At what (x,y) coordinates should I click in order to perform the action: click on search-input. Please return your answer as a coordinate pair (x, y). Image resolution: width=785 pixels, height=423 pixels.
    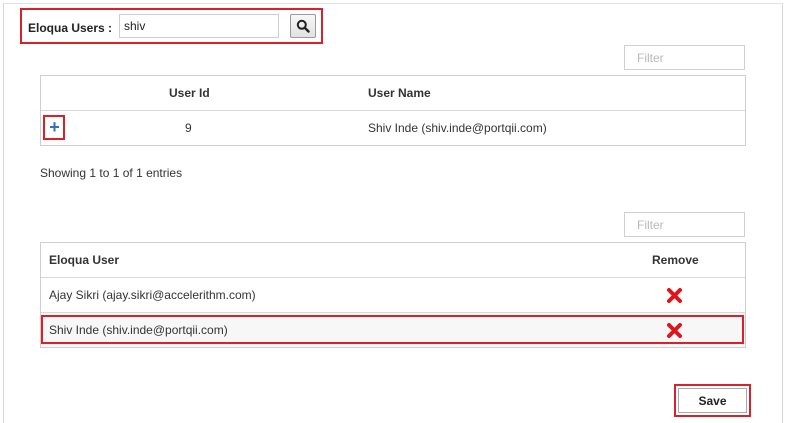
    Looking at the image, I should click on (199, 26).